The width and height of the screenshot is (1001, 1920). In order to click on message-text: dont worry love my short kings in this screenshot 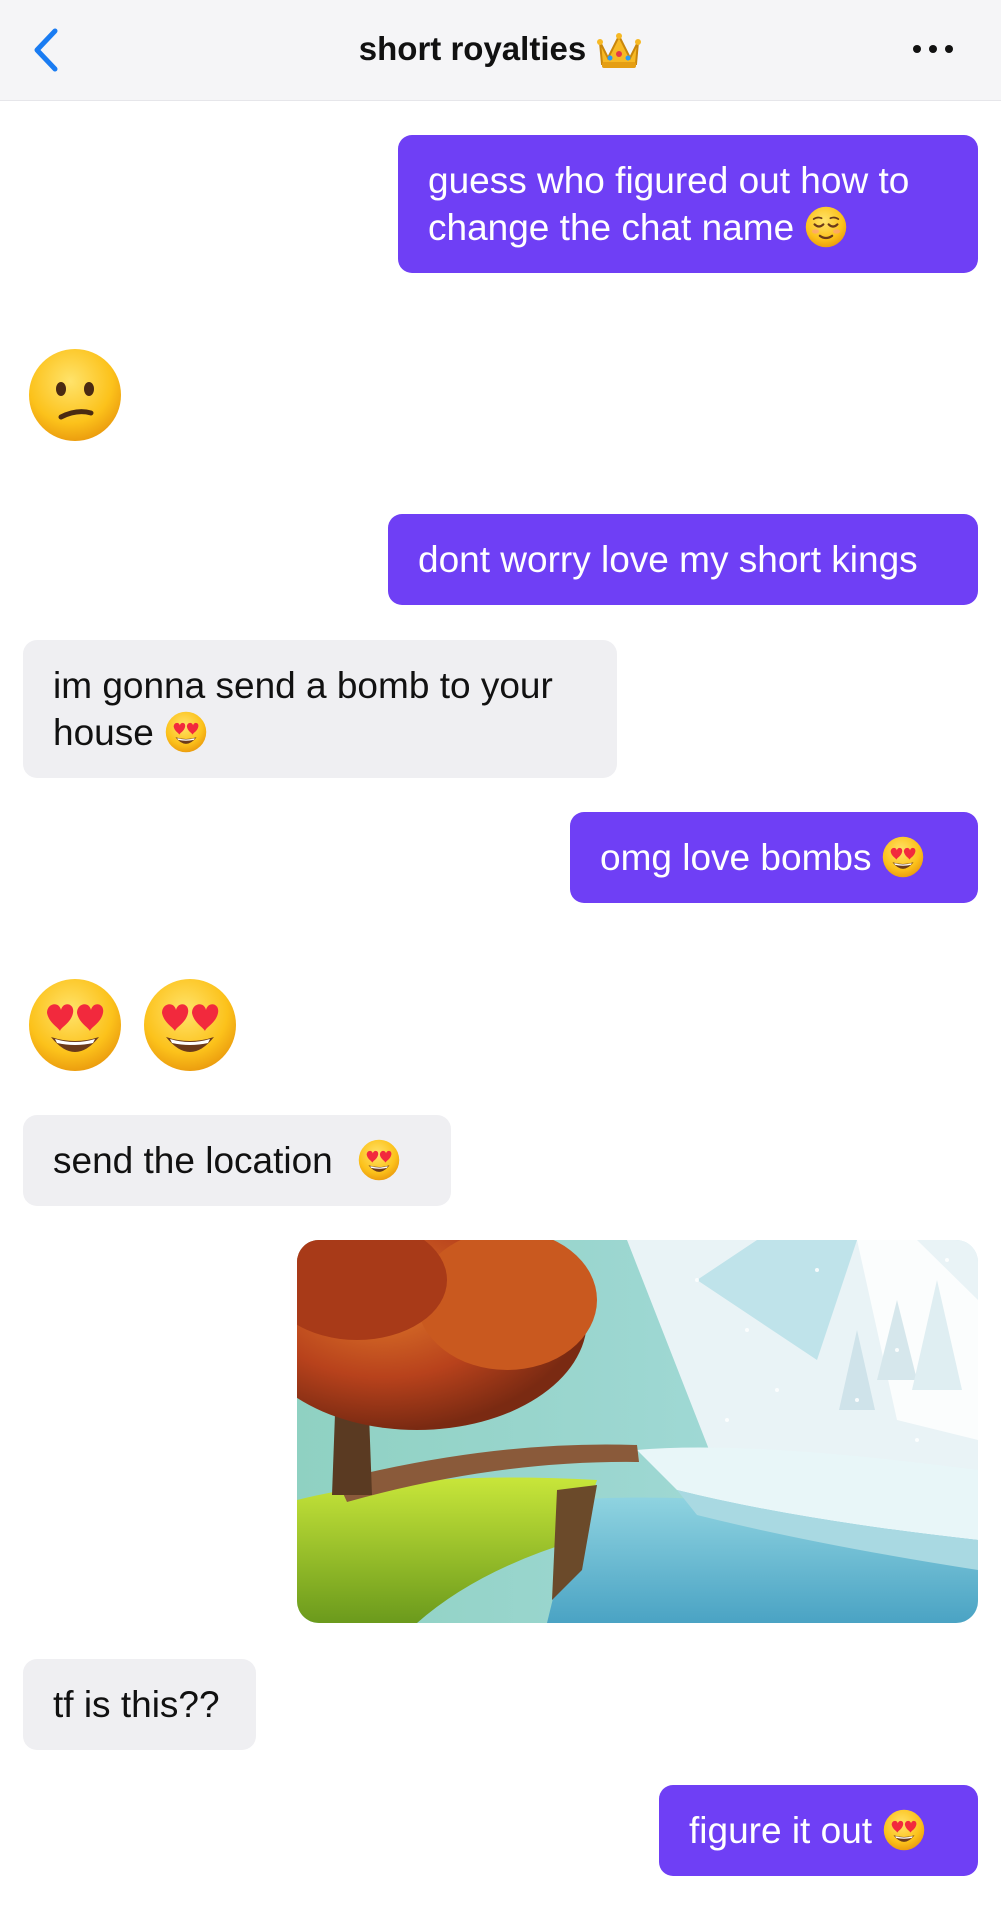, I will do `click(668, 559)`.